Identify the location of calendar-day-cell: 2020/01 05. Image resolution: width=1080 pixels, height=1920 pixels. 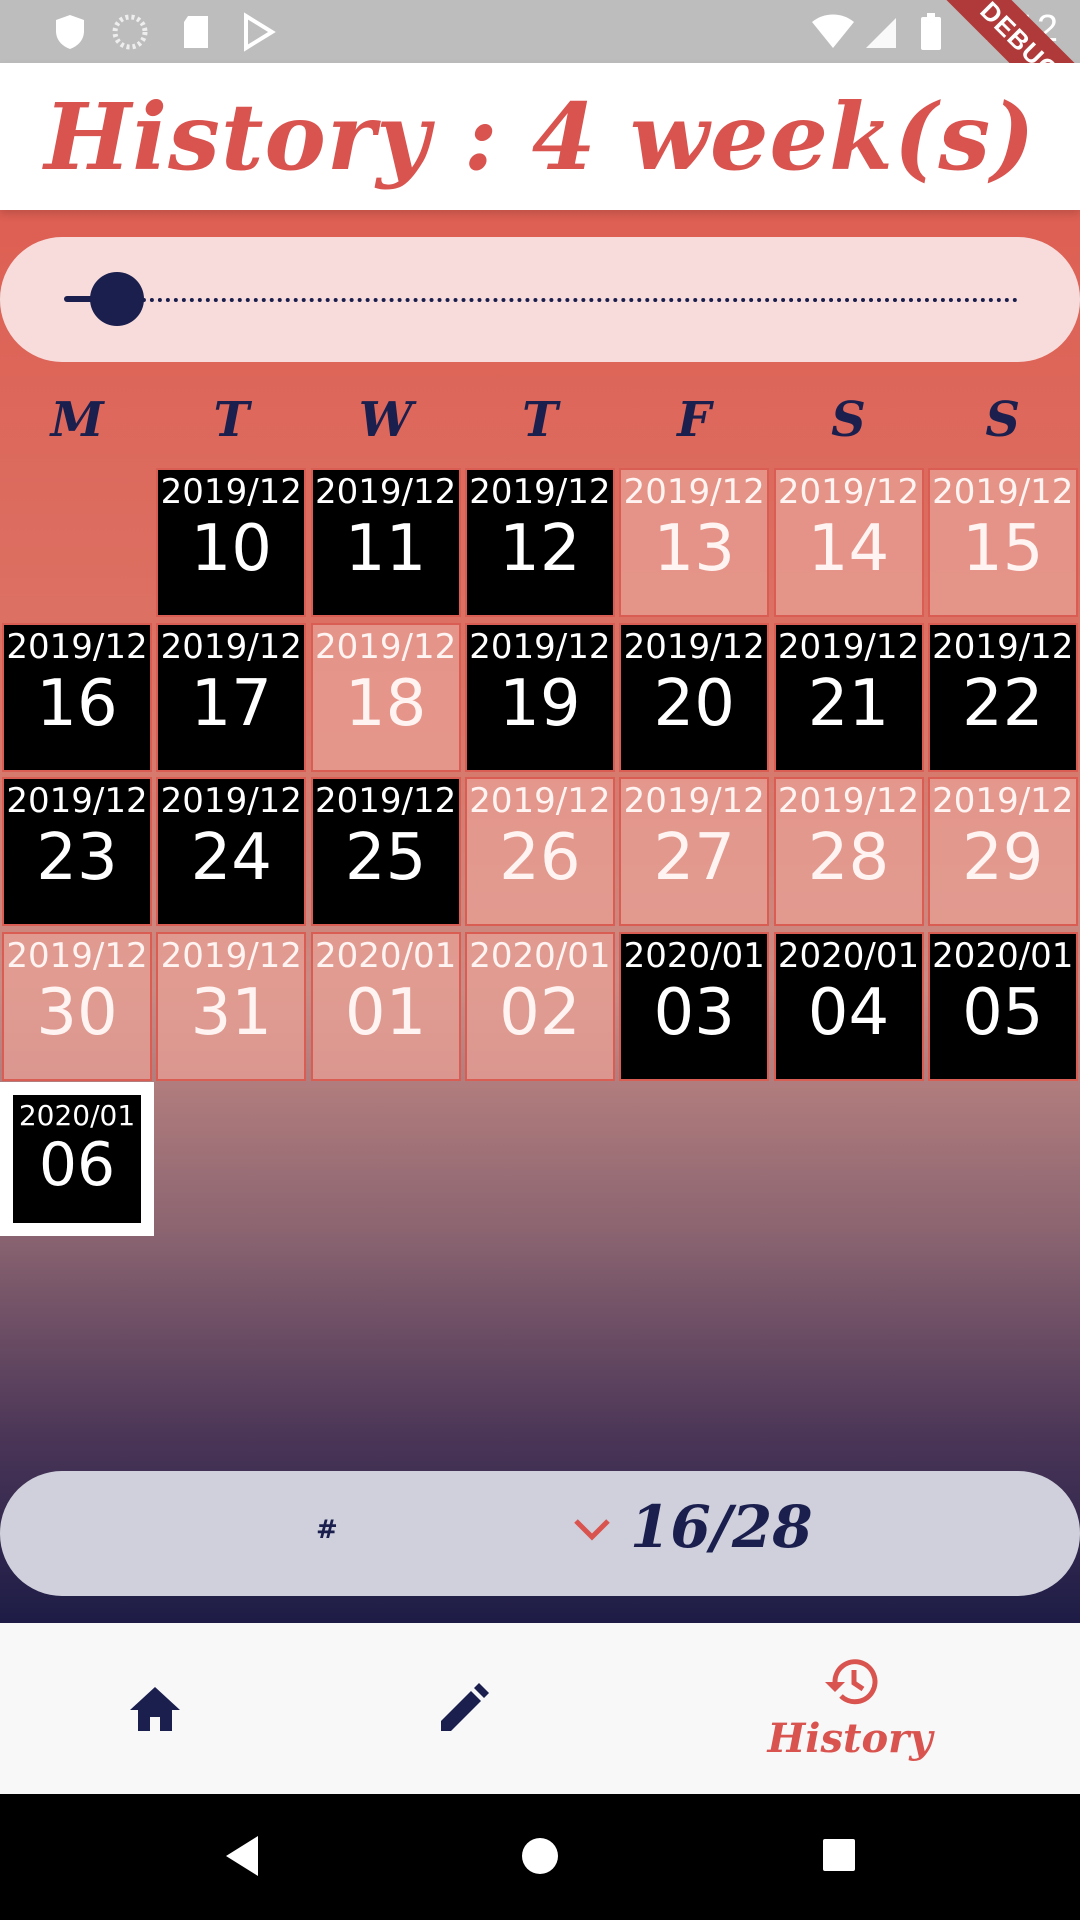
(1002, 1006).